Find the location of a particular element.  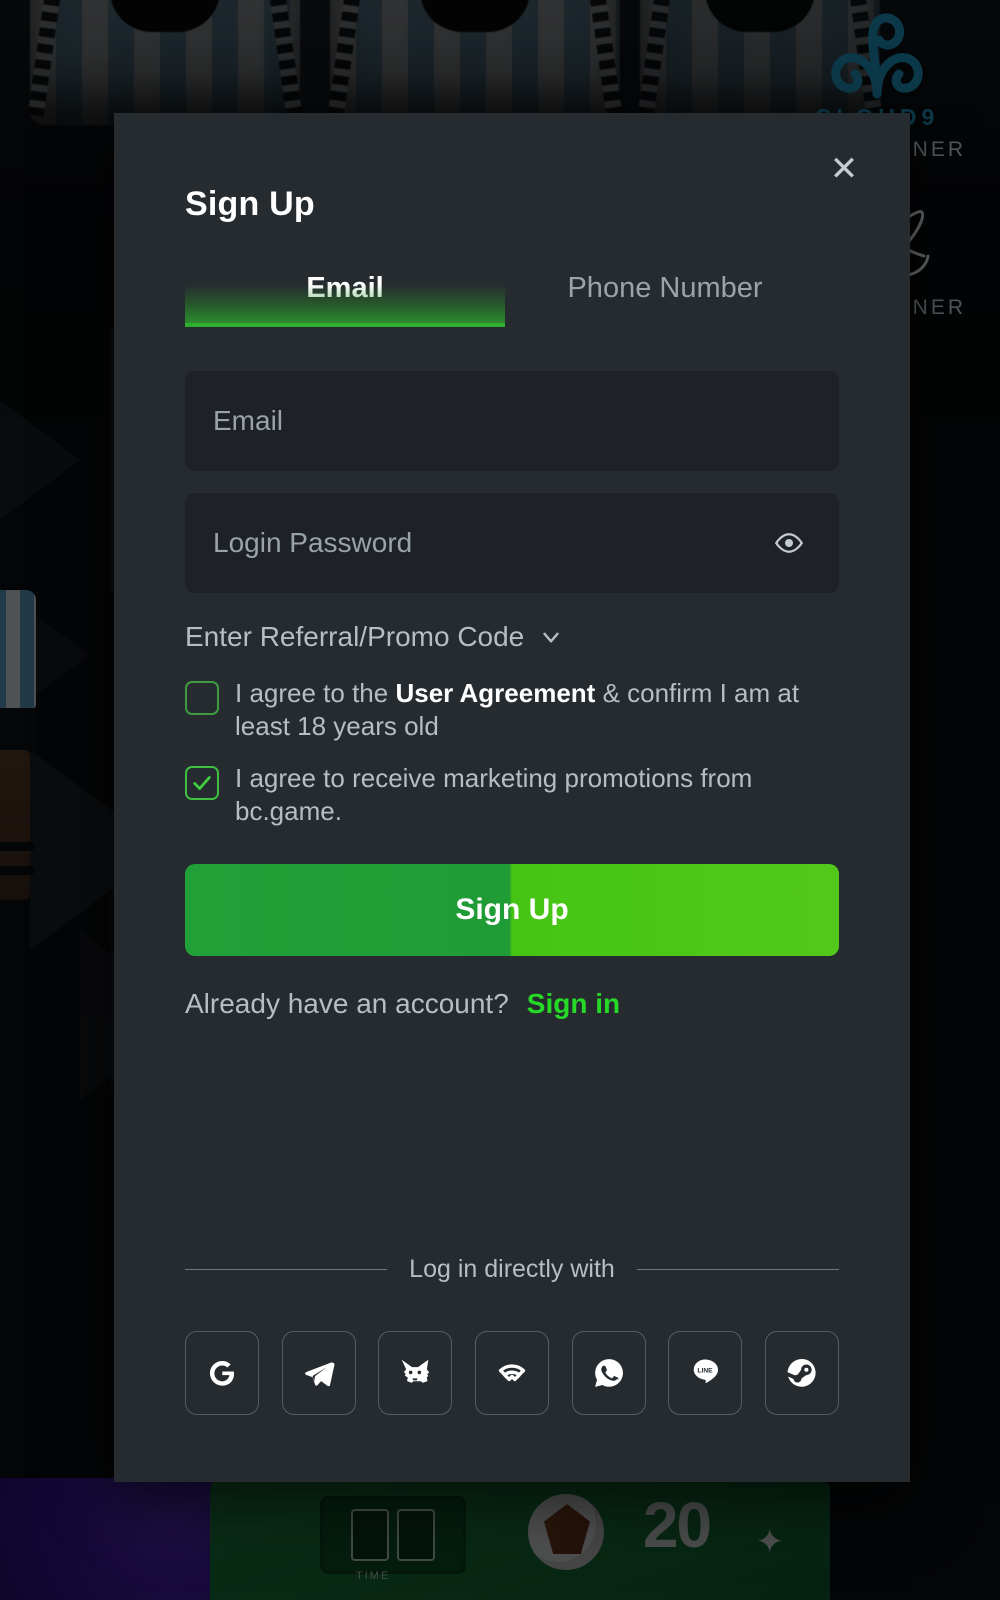

email-field-wrapper is located at coordinates (512, 421).